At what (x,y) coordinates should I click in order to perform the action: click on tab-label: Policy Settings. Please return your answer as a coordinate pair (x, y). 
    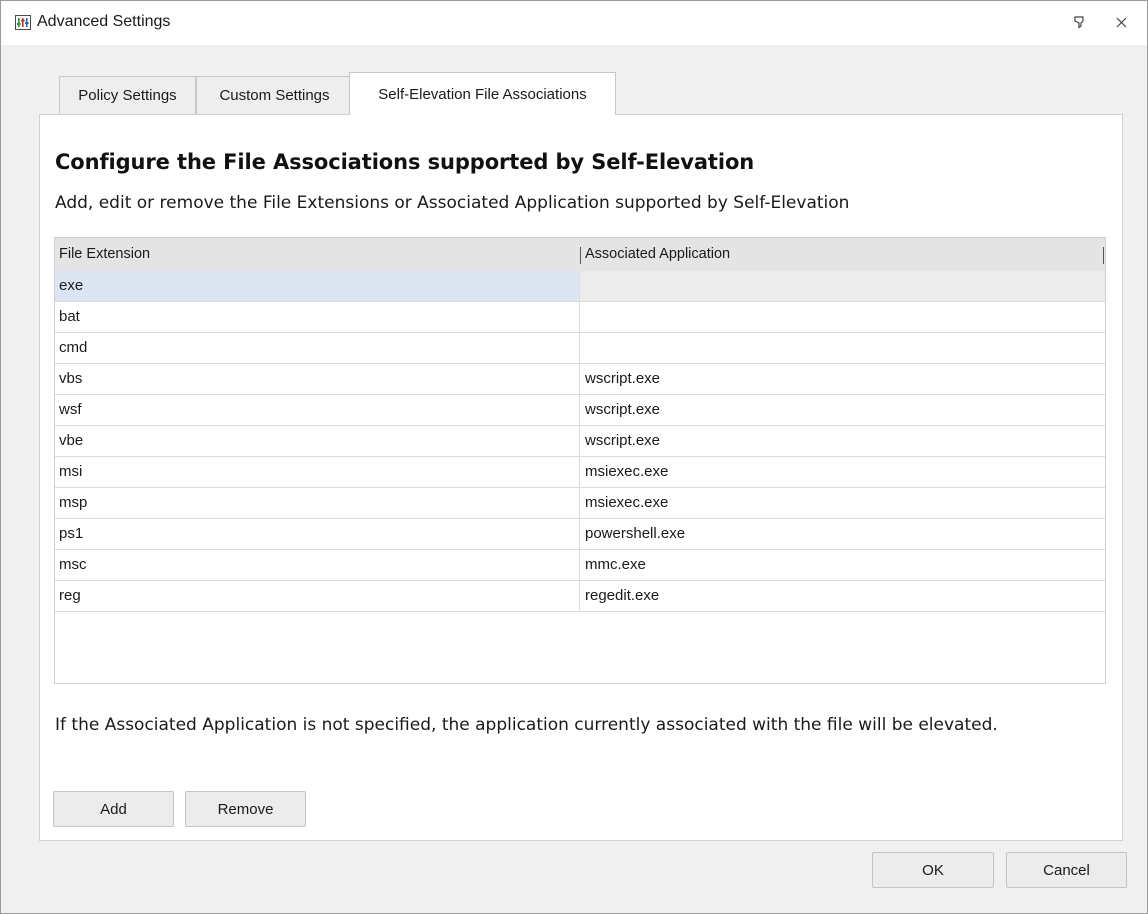
    Looking at the image, I should click on (127, 95).